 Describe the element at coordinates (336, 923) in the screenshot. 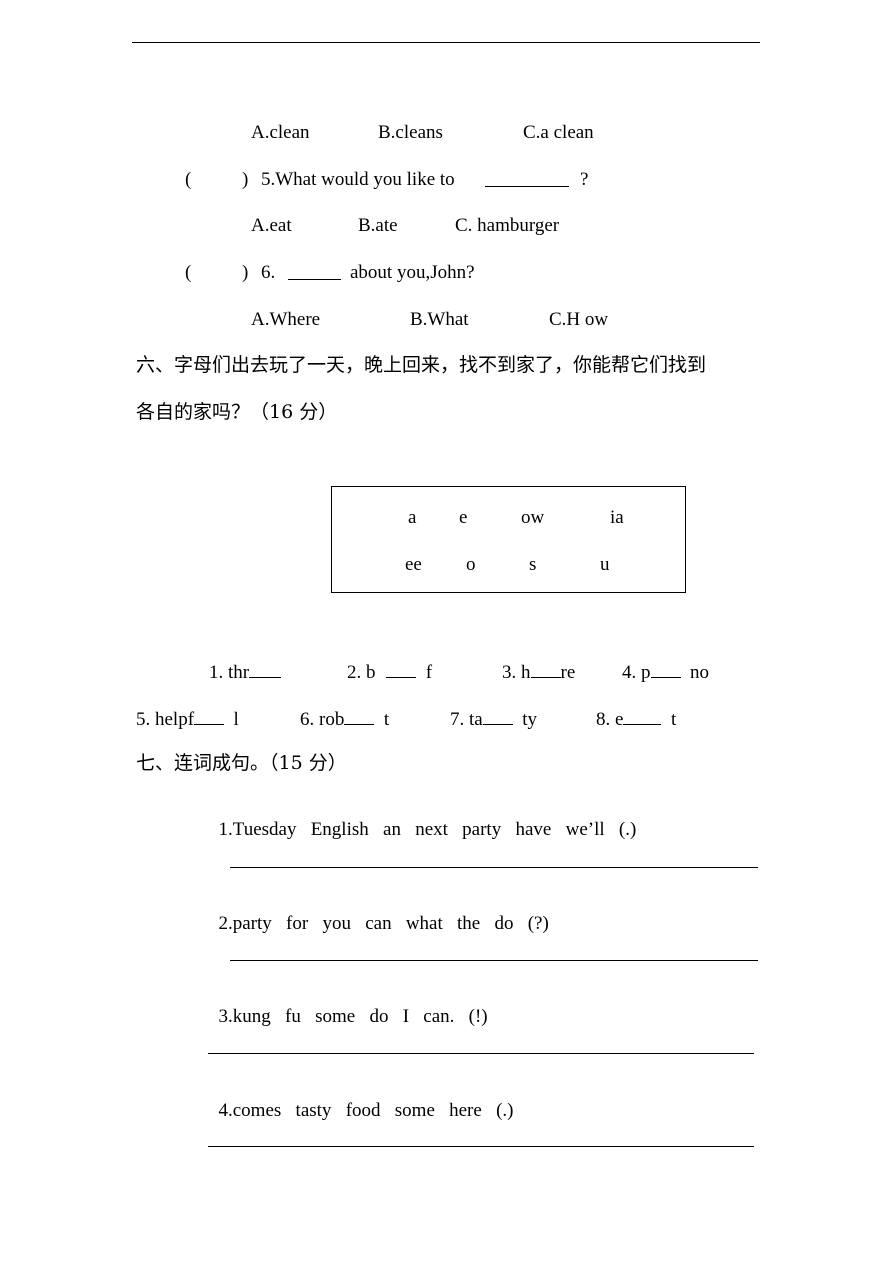

I see `sentence-2-word: you` at that location.